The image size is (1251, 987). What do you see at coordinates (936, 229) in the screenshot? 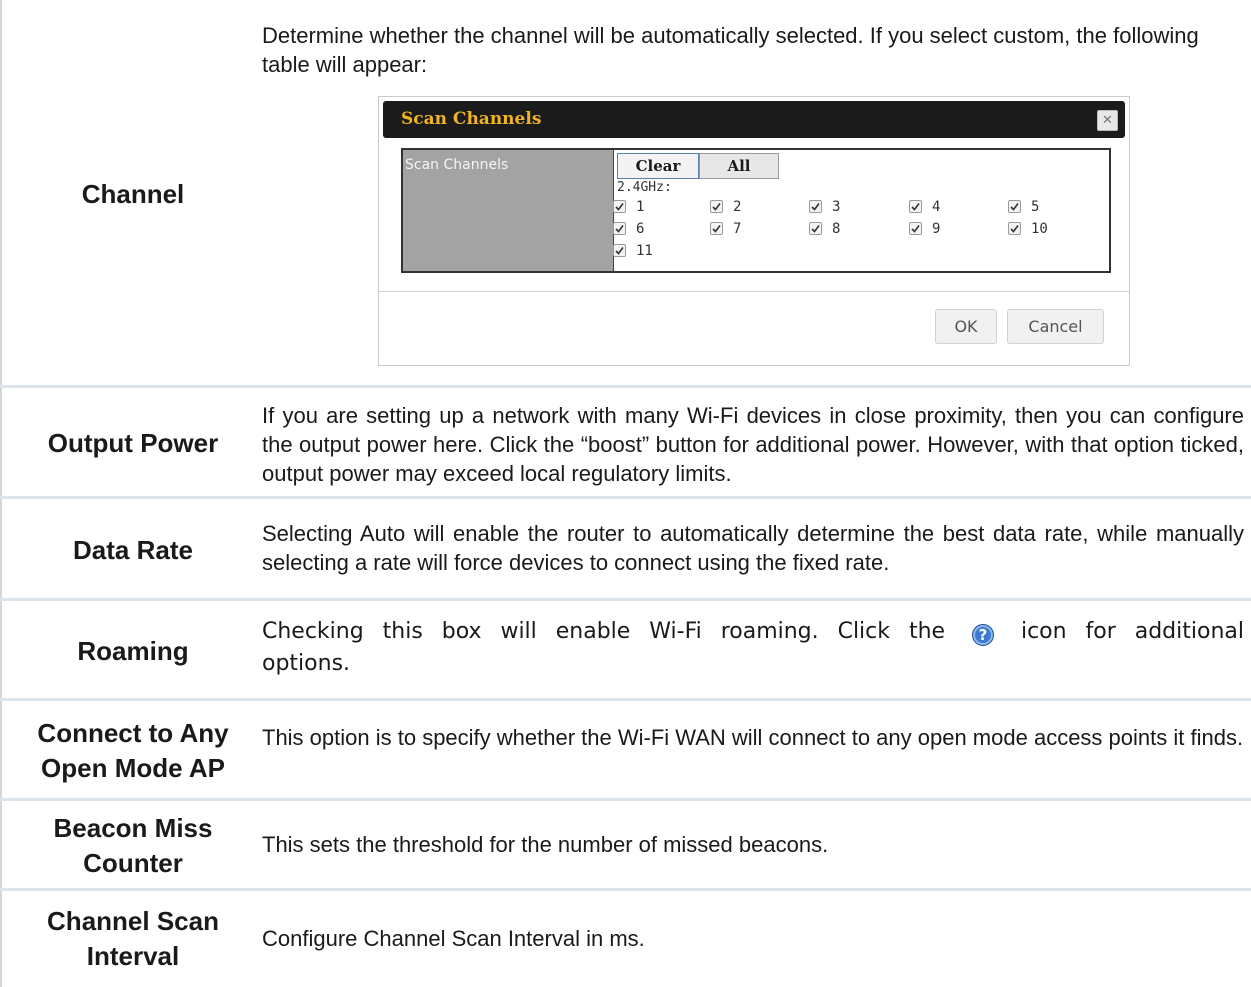
I see `channel-number: 9` at bounding box center [936, 229].